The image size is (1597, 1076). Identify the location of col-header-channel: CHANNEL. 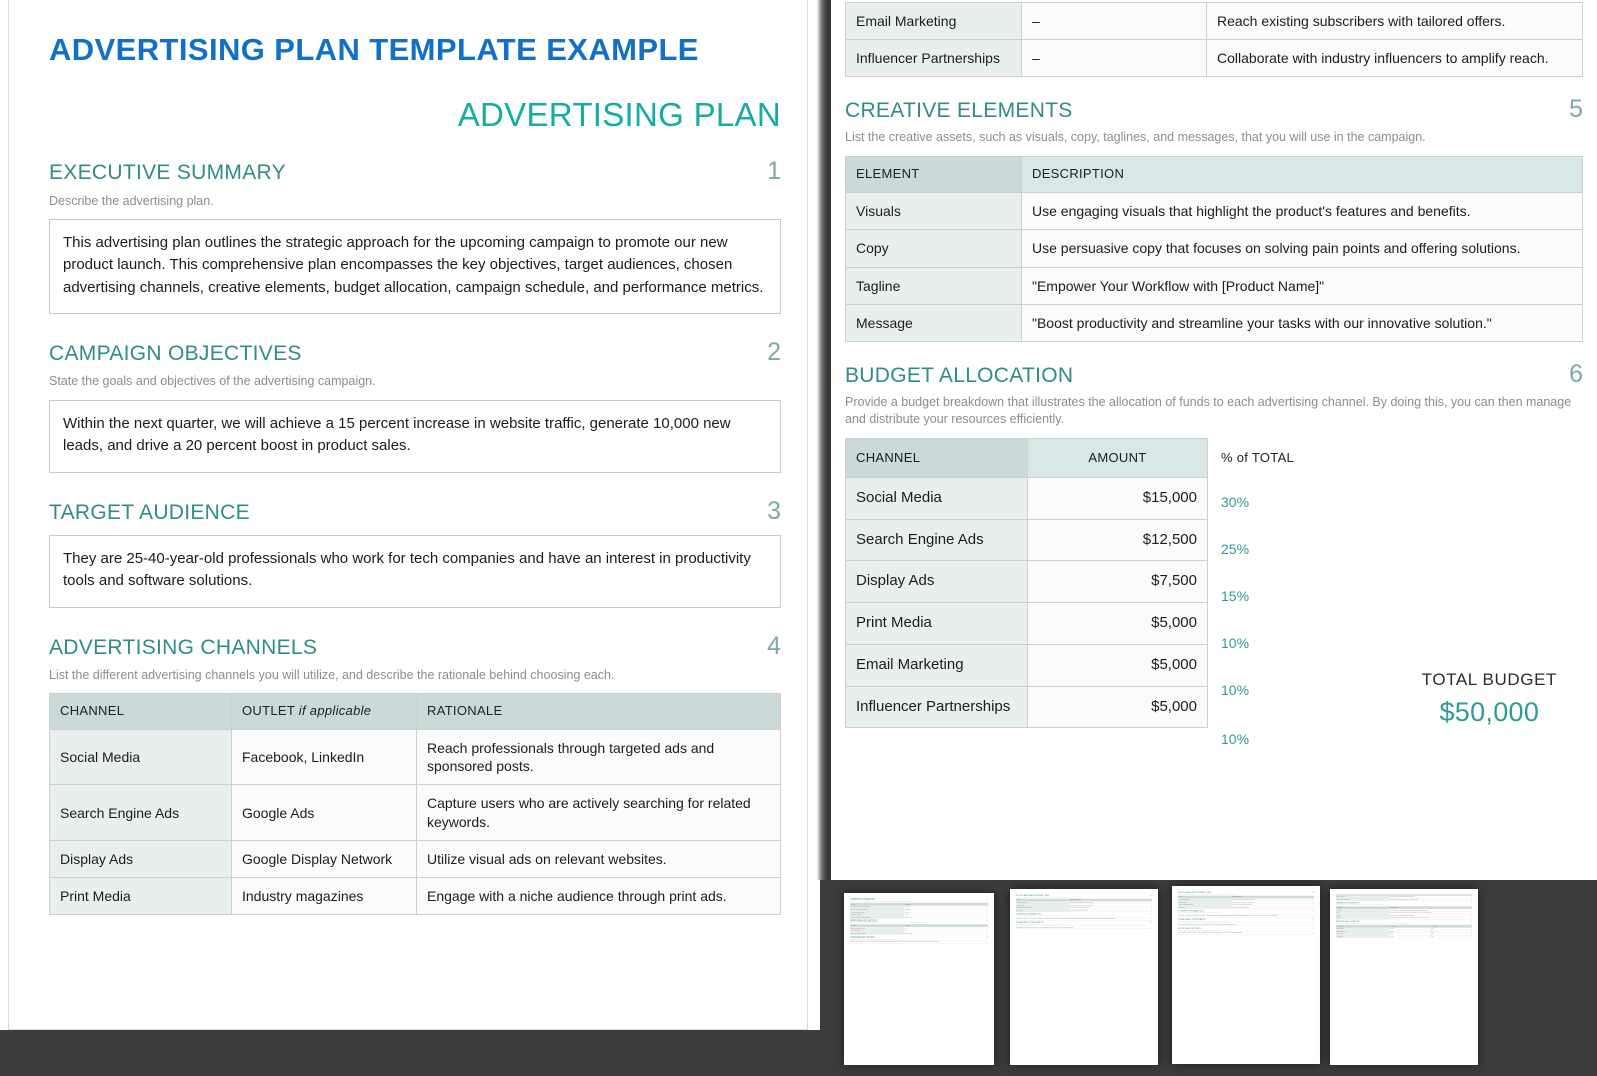
(140, 712).